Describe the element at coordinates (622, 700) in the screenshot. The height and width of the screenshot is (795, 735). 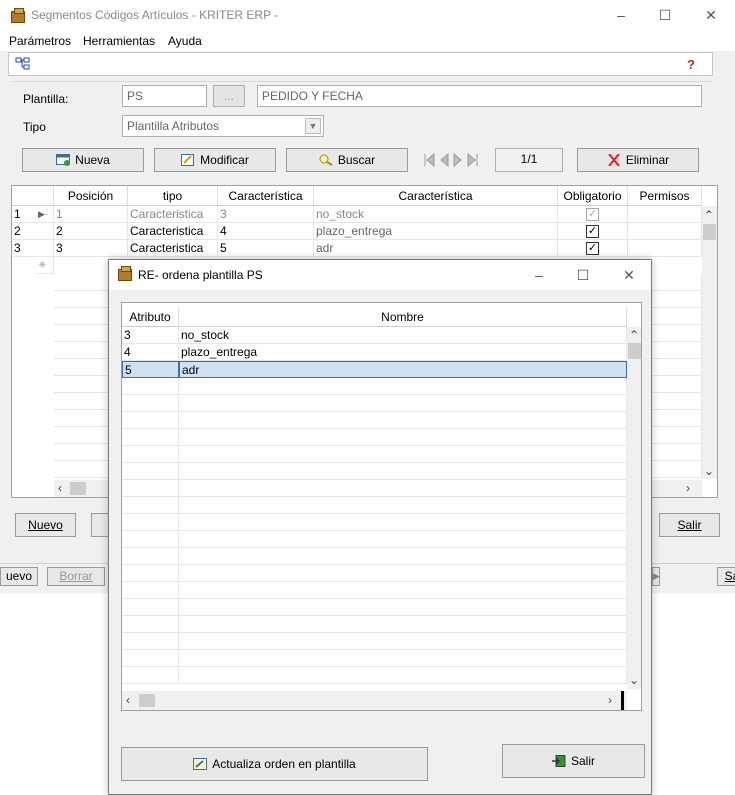
I see `resize-grip` at that location.